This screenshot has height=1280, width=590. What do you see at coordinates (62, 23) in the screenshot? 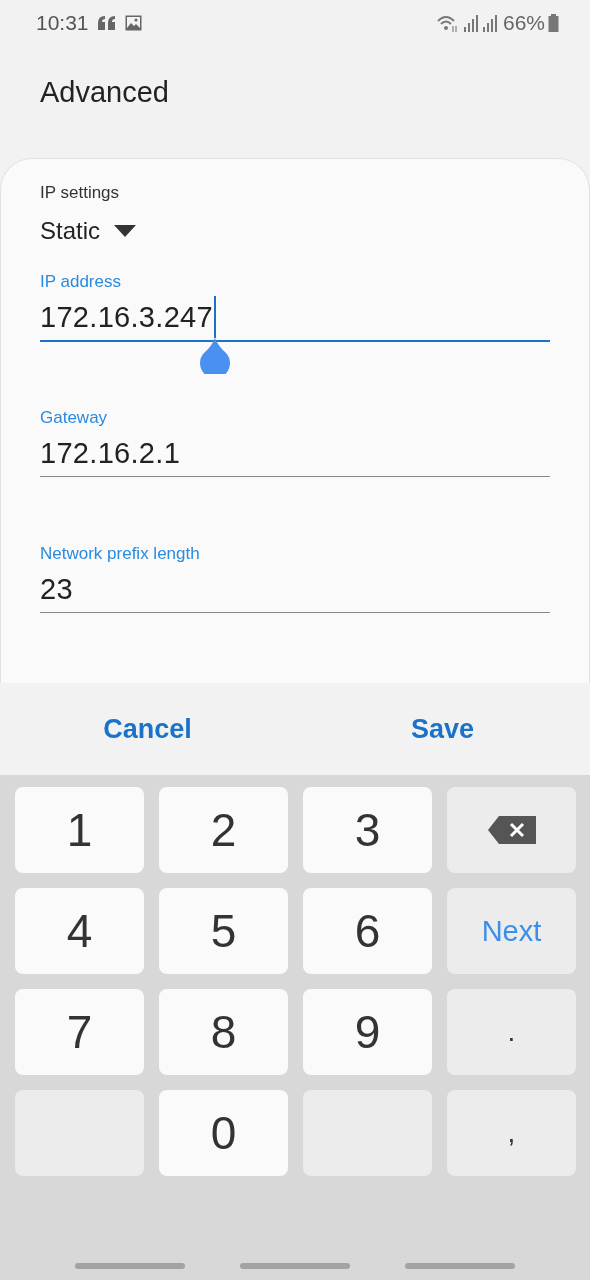
I see `status-time: 10:31` at bounding box center [62, 23].